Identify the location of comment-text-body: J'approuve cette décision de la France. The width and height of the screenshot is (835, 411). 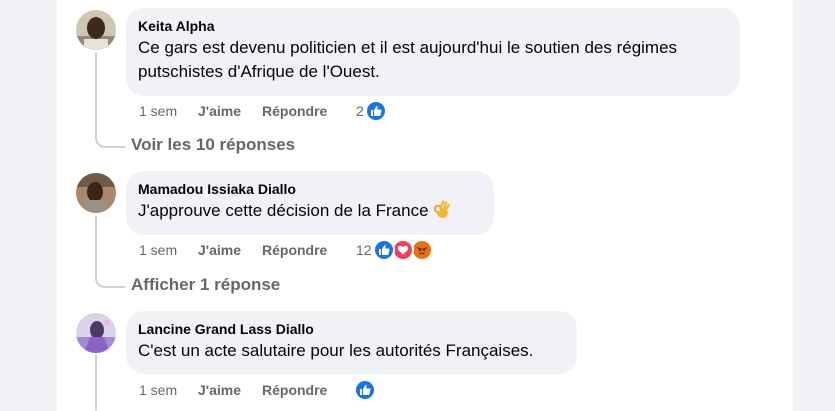
(283, 210).